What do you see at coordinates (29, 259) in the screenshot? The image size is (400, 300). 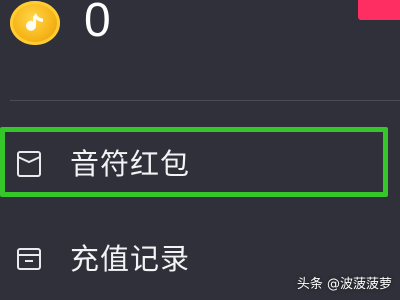 I see `receipt-box-icon` at bounding box center [29, 259].